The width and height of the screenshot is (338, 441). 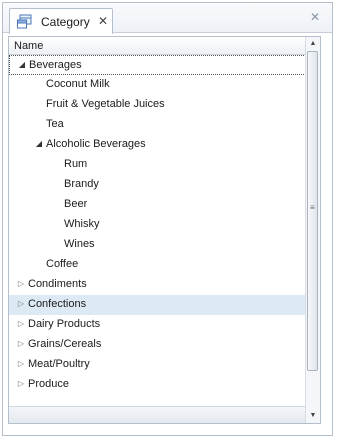 I want to click on tree-row: Beer, so click(x=157, y=205).